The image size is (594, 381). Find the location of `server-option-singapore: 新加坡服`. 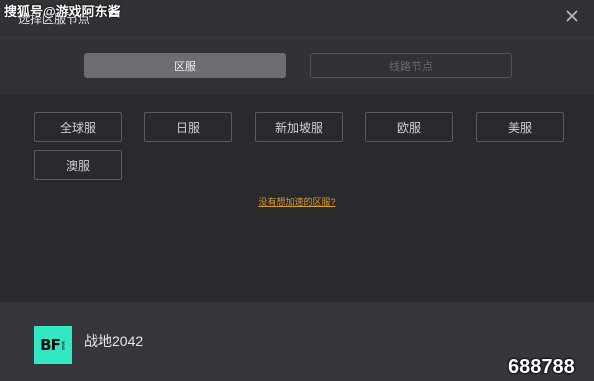

server-option-singapore: 新加坡服 is located at coordinates (299, 127).